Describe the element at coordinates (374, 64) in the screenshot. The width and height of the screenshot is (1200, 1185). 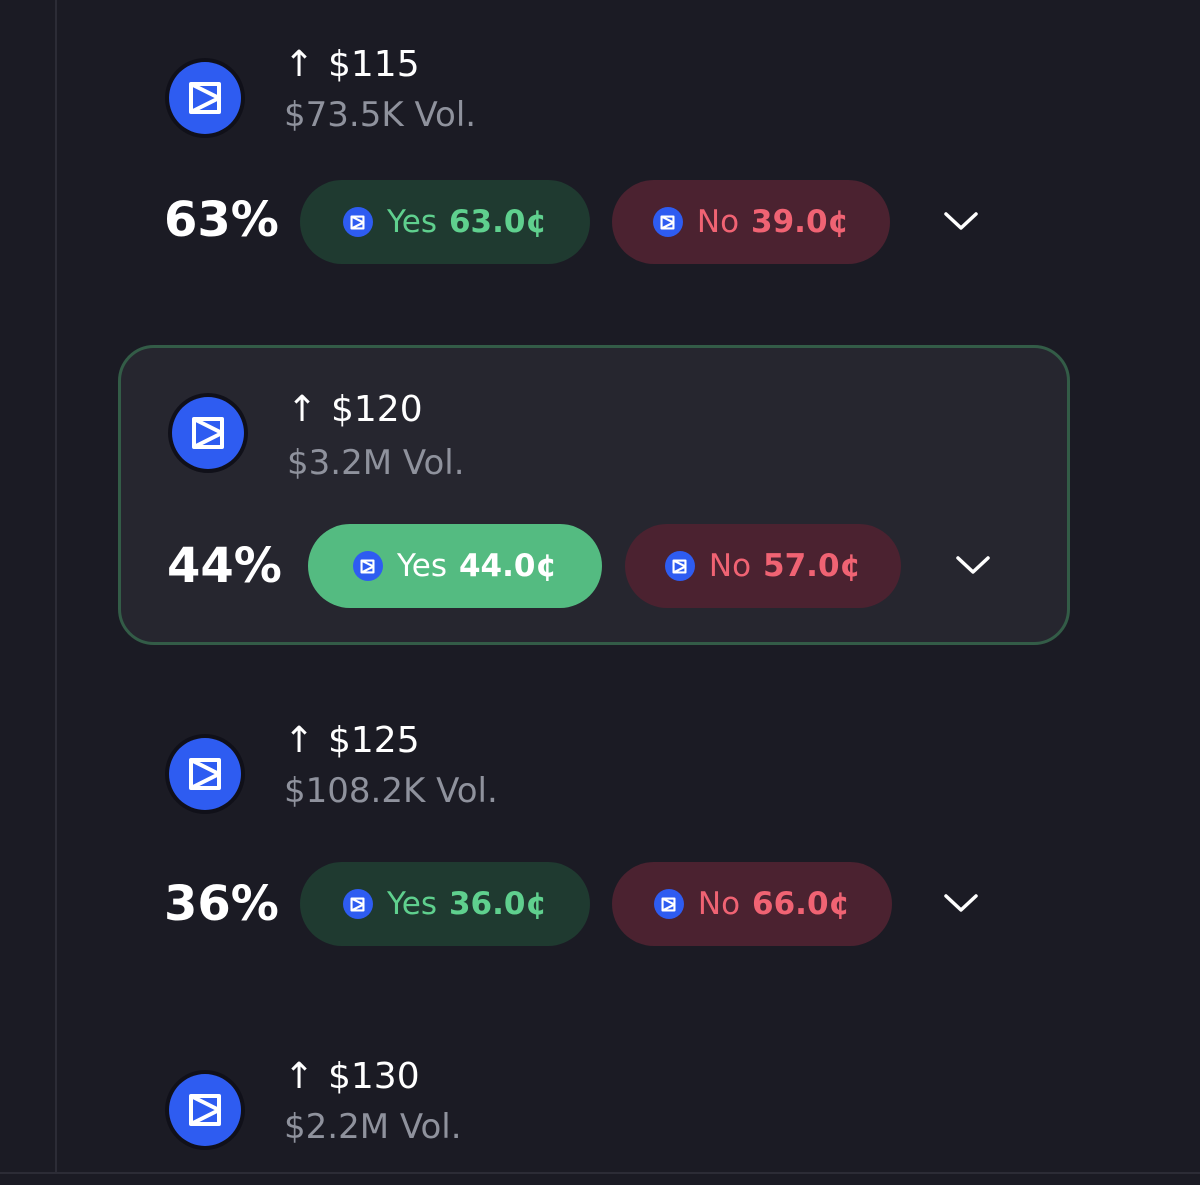
I see `market-title-value: $115` at that location.